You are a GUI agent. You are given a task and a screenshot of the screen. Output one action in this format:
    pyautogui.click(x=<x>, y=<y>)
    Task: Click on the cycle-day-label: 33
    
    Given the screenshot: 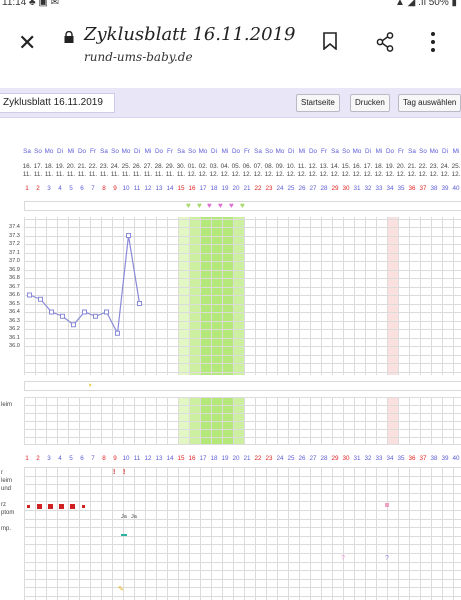 What is the action you would take?
    pyautogui.click(x=379, y=458)
    